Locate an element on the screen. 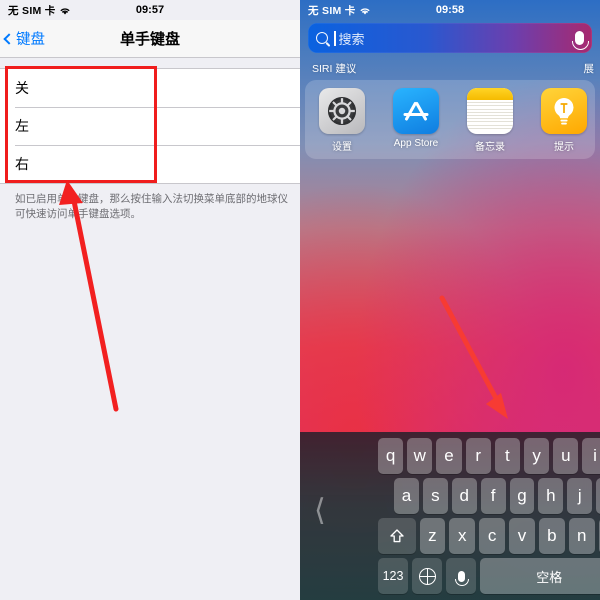  one-handed-keyboard-options: 关 左 右 is located at coordinates (150, 126).